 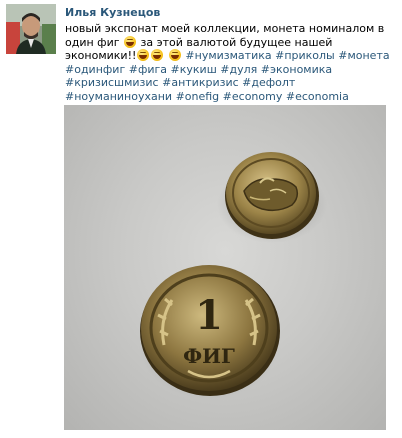 What do you see at coordinates (148, 69) in the screenshot?
I see `hashtag-link: #фига` at bounding box center [148, 69].